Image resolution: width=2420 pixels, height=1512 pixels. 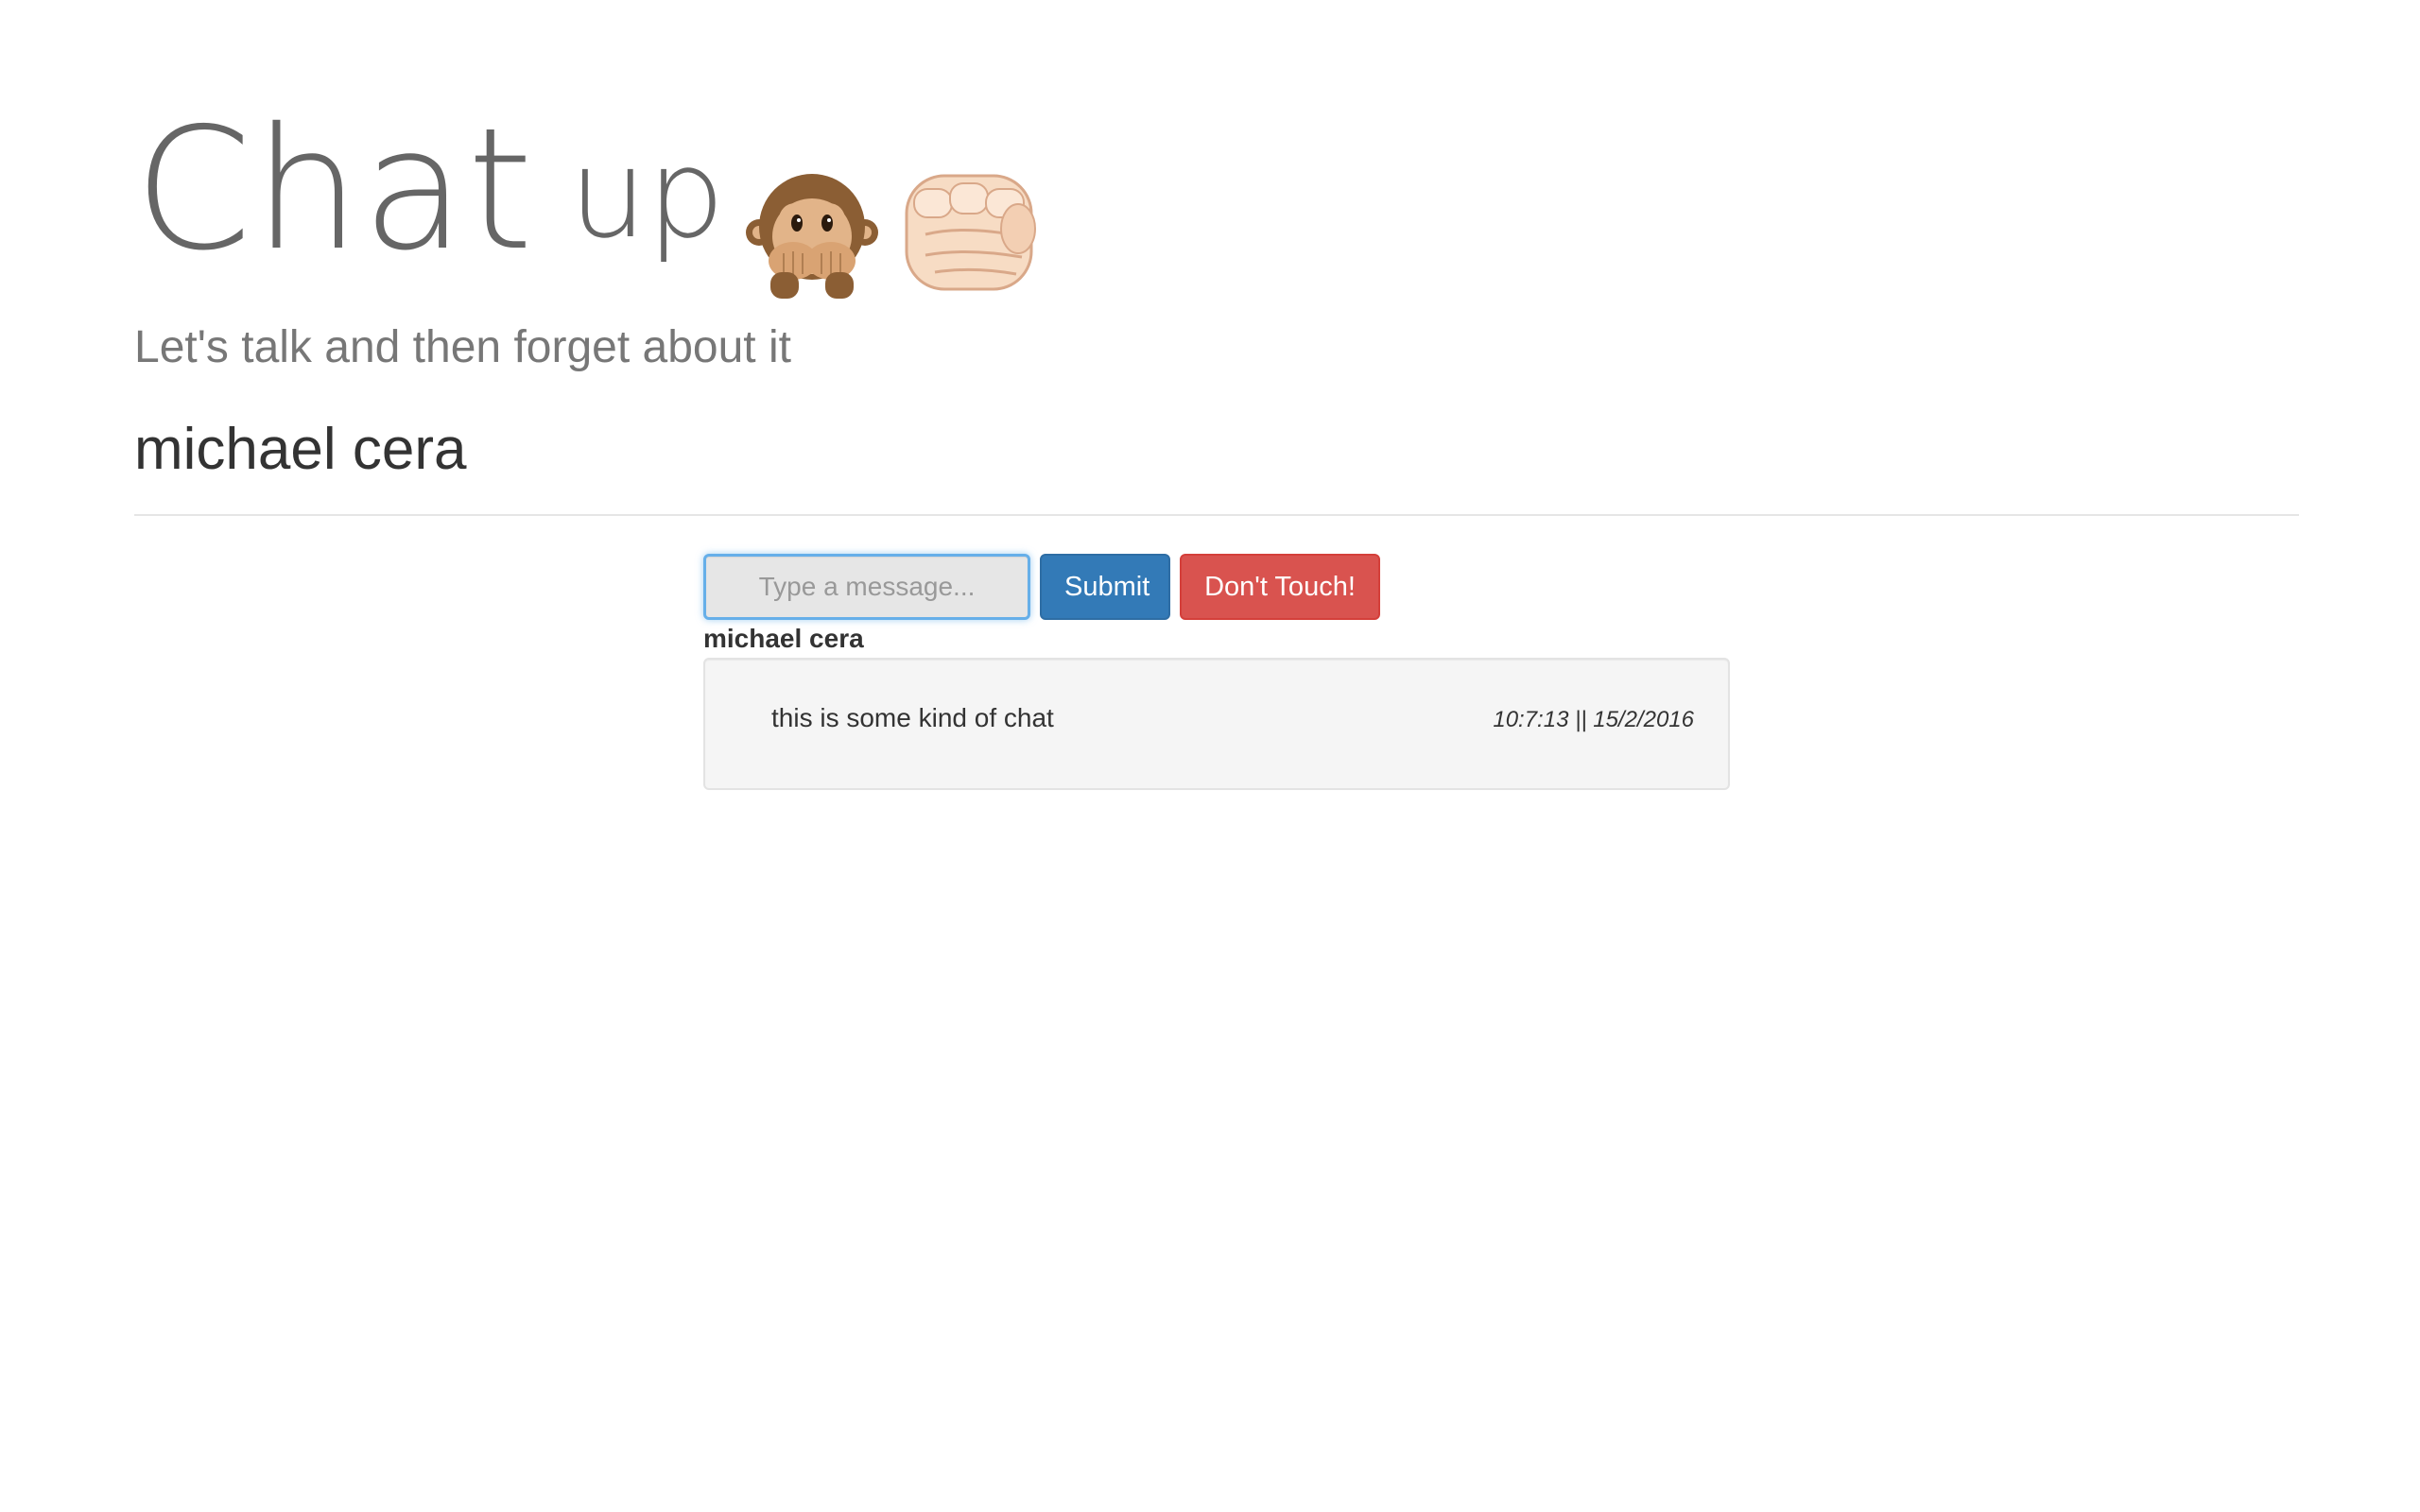 What do you see at coordinates (1280, 587) in the screenshot?
I see `dont-touch-button: Don't Touch!` at bounding box center [1280, 587].